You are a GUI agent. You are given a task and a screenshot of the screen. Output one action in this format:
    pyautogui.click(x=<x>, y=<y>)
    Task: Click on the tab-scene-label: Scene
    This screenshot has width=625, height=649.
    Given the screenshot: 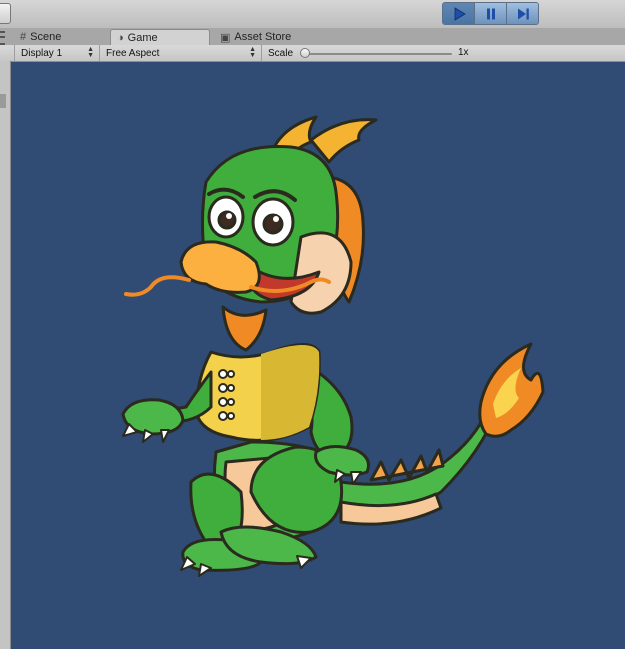 What is the action you would take?
    pyautogui.click(x=46, y=37)
    